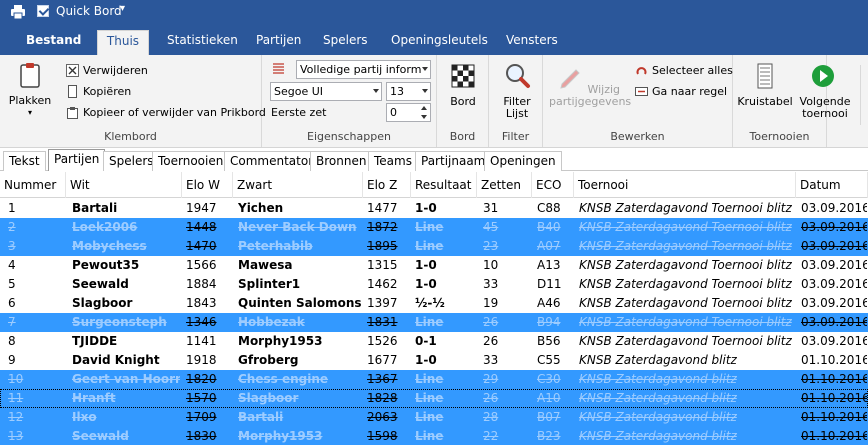 The width and height of the screenshot is (868, 445). I want to click on cell-zwart: Quinten Salomons, so click(300, 303).